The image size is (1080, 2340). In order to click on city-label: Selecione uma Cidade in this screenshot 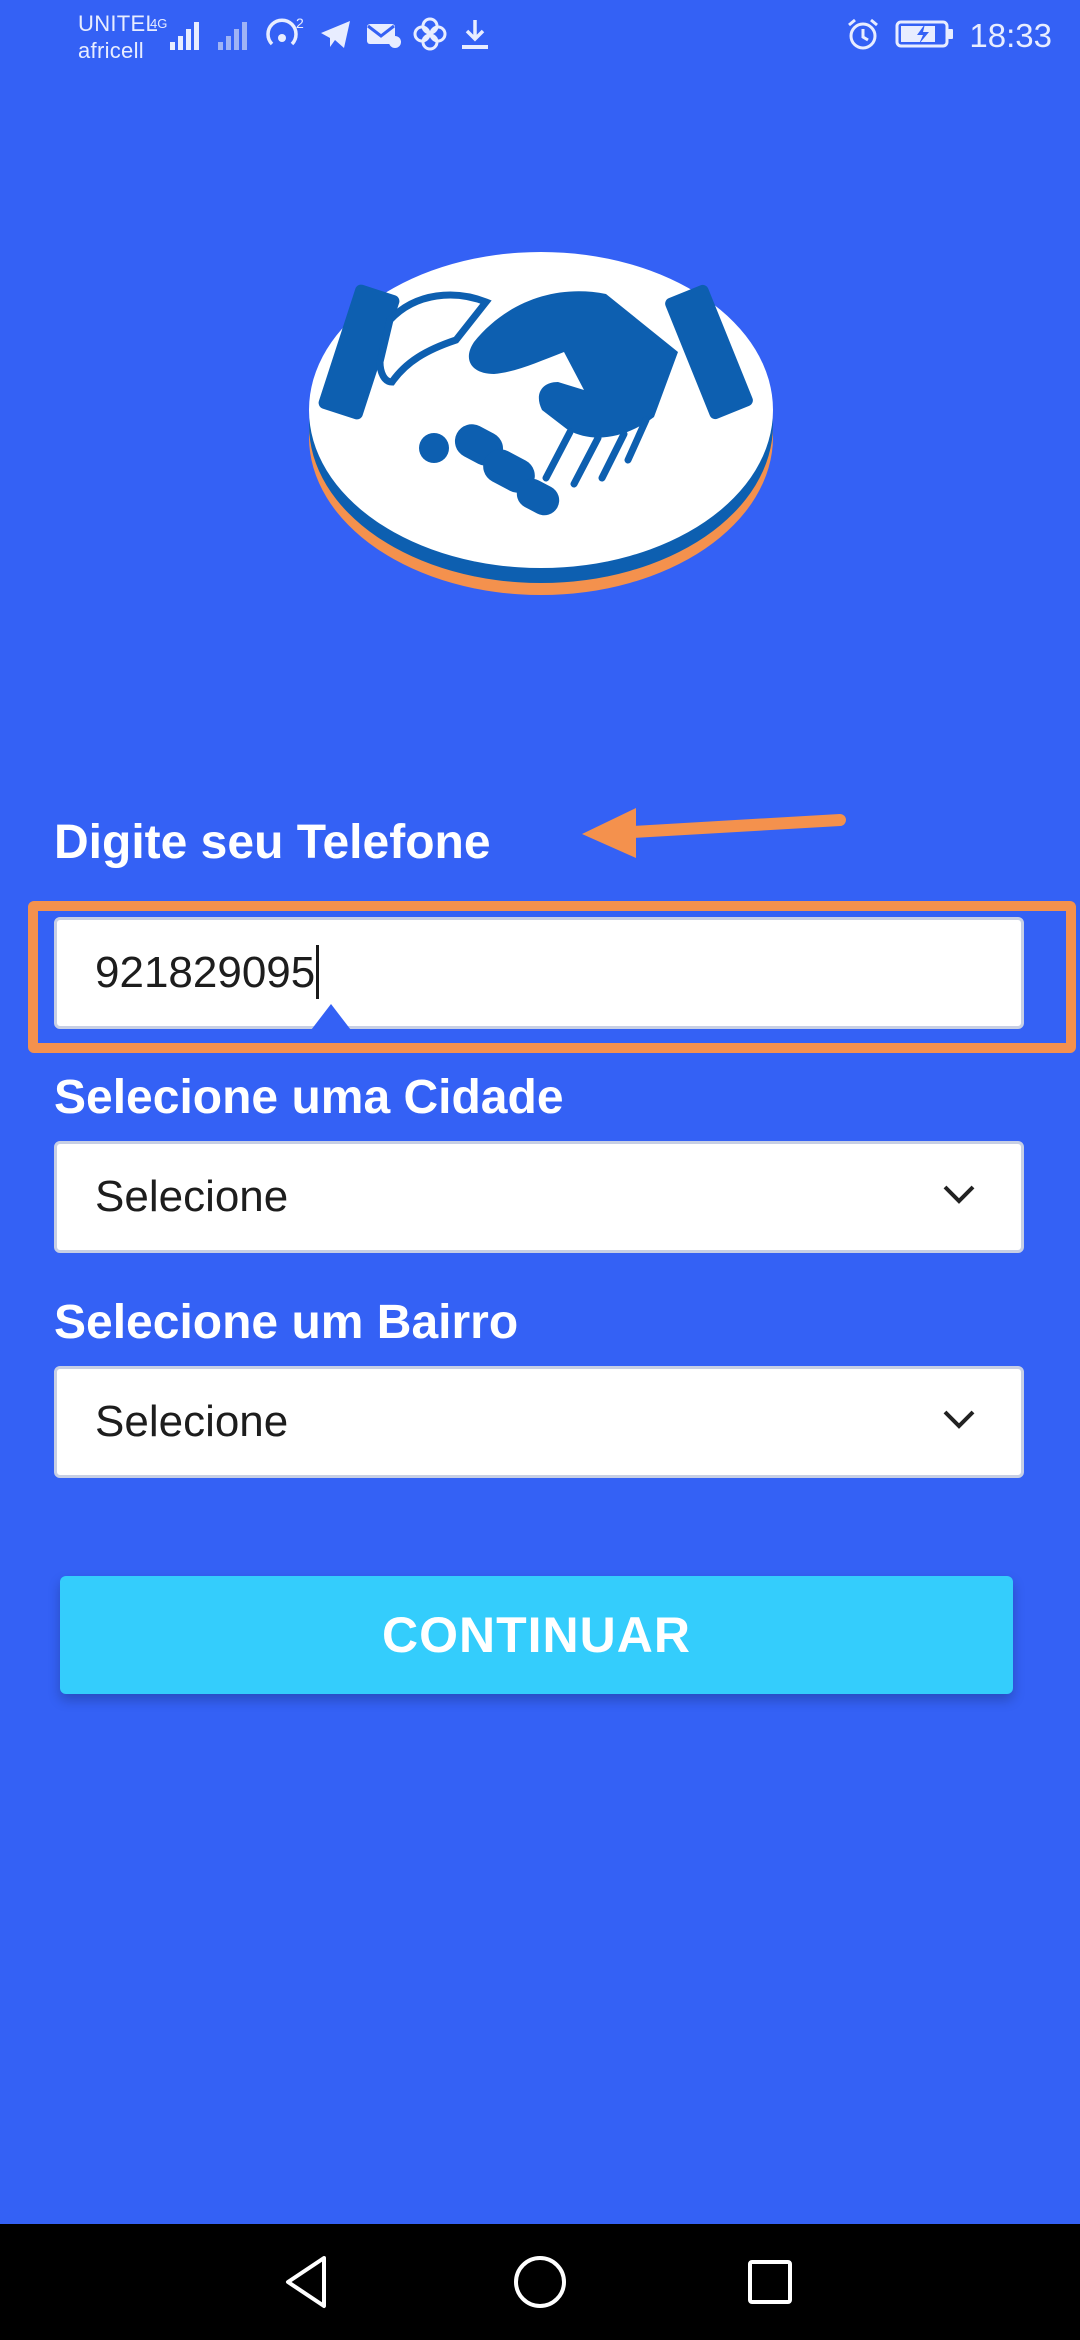, I will do `click(309, 1097)`.